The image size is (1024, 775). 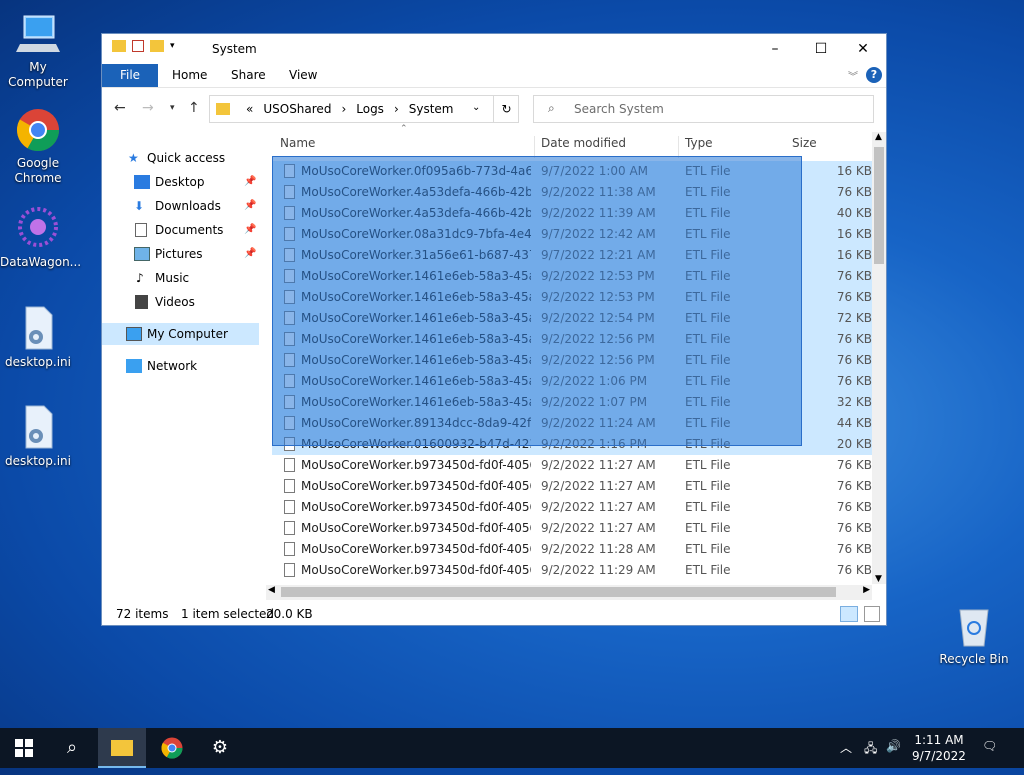 What do you see at coordinates (172, 748) in the screenshot?
I see `taskbar-chrome` at bounding box center [172, 748].